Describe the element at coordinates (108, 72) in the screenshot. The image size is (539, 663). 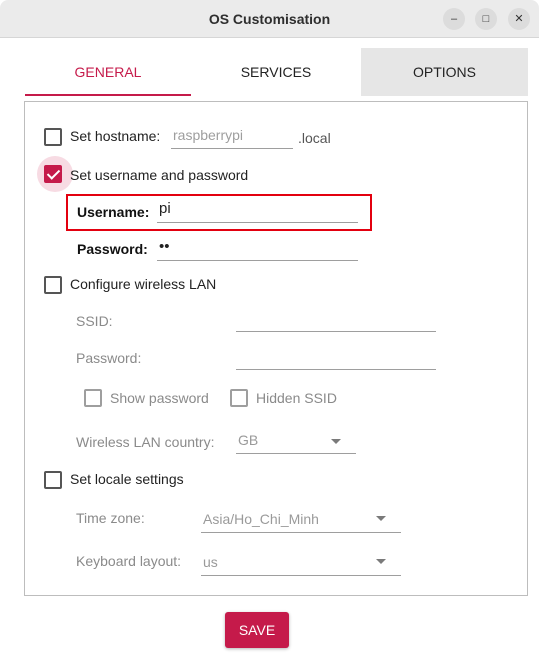
I see `tab-general: GENERAL` at that location.